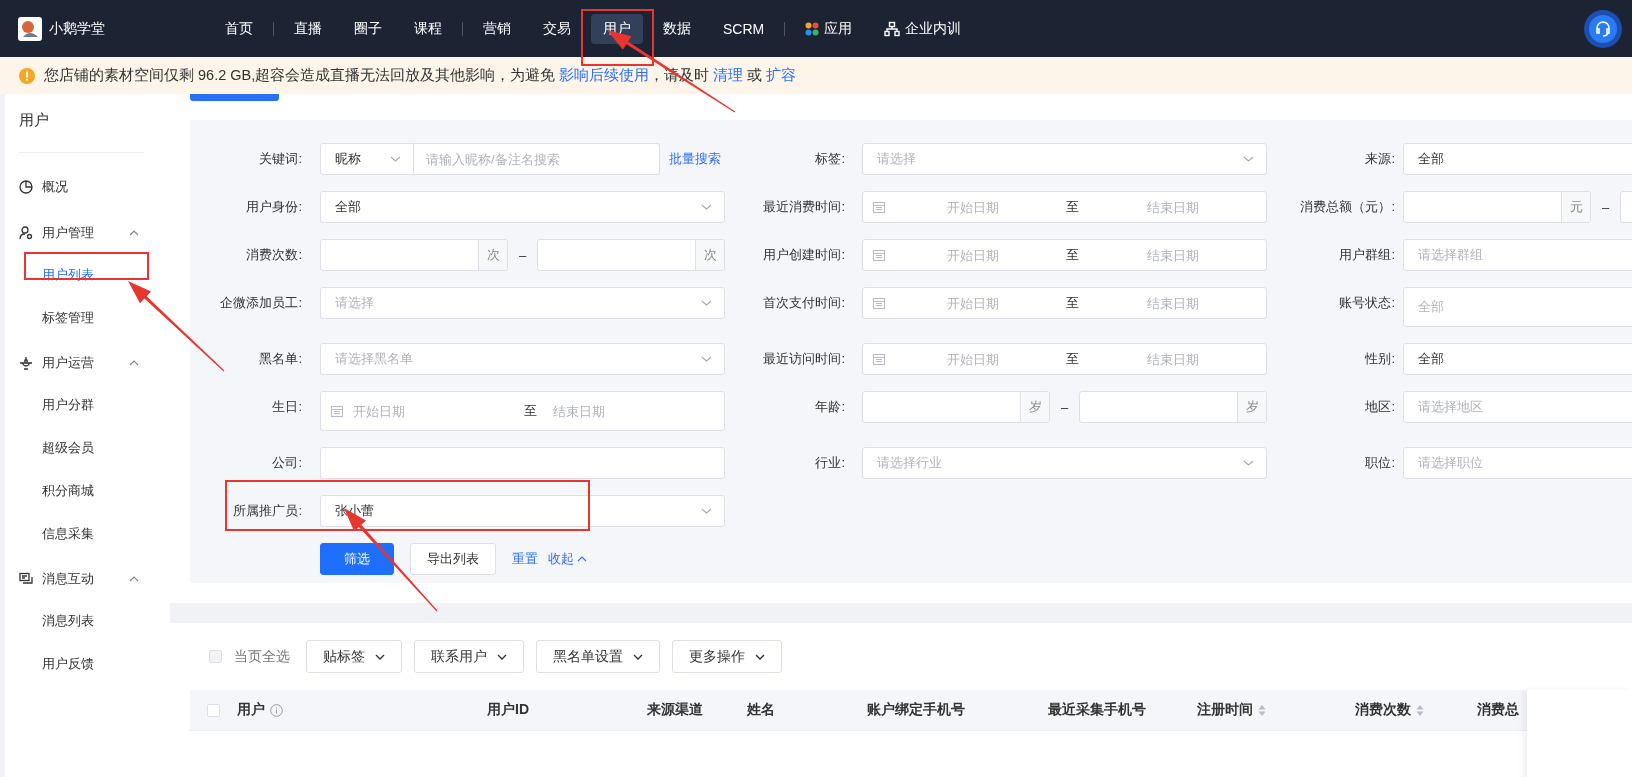  I want to click on sidebar-item: 超级会员, so click(87, 447).